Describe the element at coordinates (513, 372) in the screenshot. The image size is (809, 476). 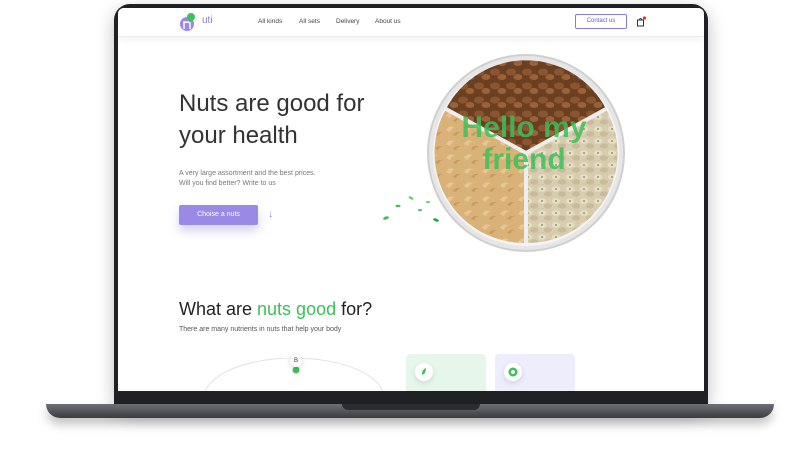
I see `heart-badge-icon` at that location.